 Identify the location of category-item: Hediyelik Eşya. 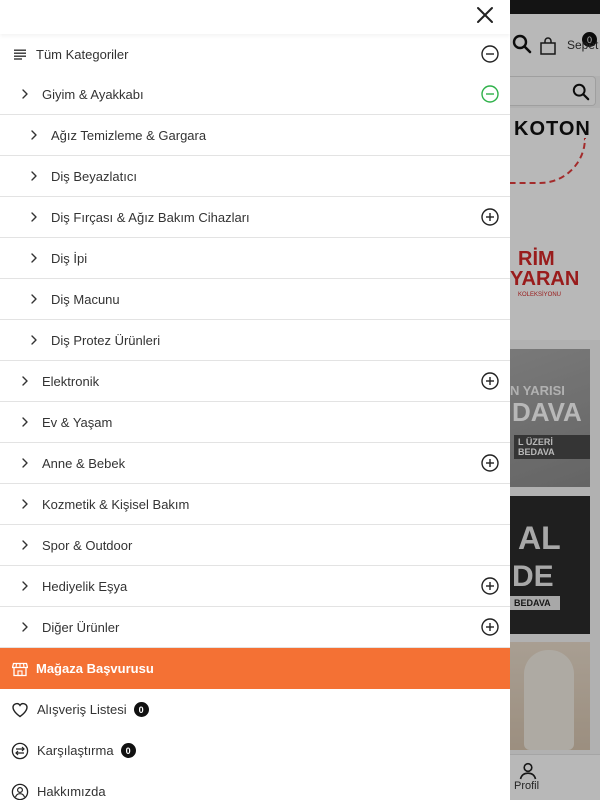
(255, 586).